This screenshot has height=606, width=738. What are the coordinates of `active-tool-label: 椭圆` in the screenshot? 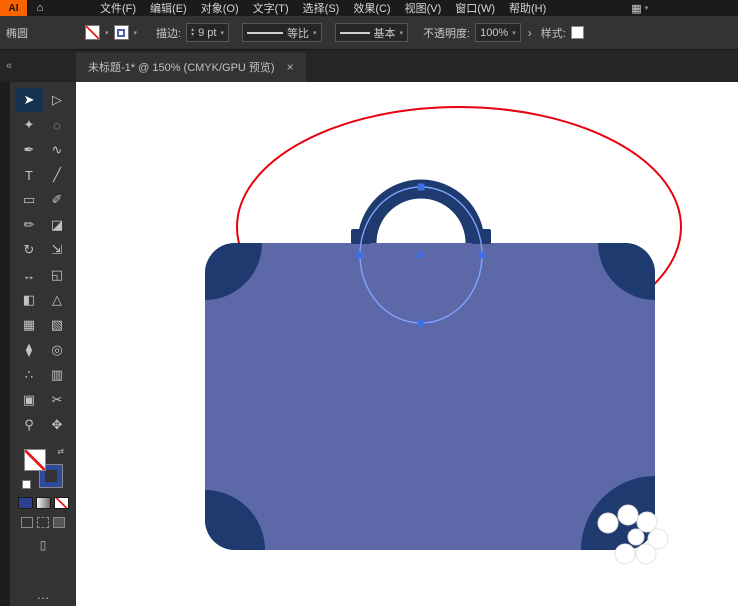 It's located at (17, 33).